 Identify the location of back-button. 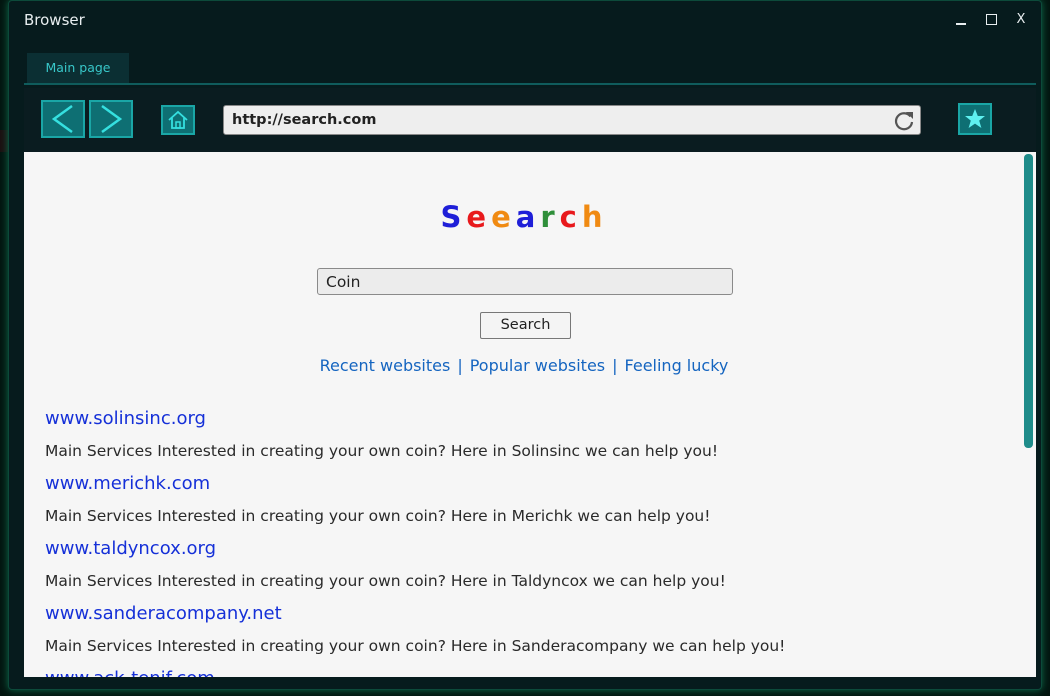
(63, 119).